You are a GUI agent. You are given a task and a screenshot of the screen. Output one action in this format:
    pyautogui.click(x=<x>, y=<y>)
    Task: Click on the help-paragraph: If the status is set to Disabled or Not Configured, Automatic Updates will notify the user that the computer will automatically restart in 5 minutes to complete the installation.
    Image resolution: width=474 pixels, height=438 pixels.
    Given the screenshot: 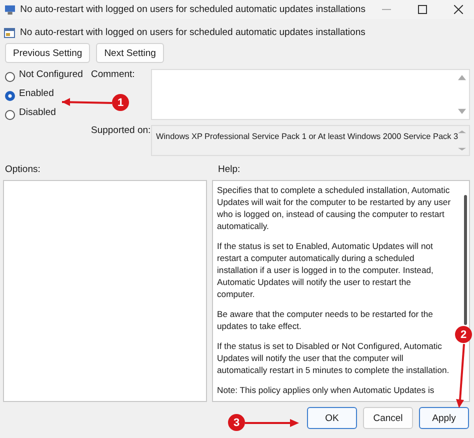 What is the action you would take?
    pyautogui.click(x=333, y=358)
    